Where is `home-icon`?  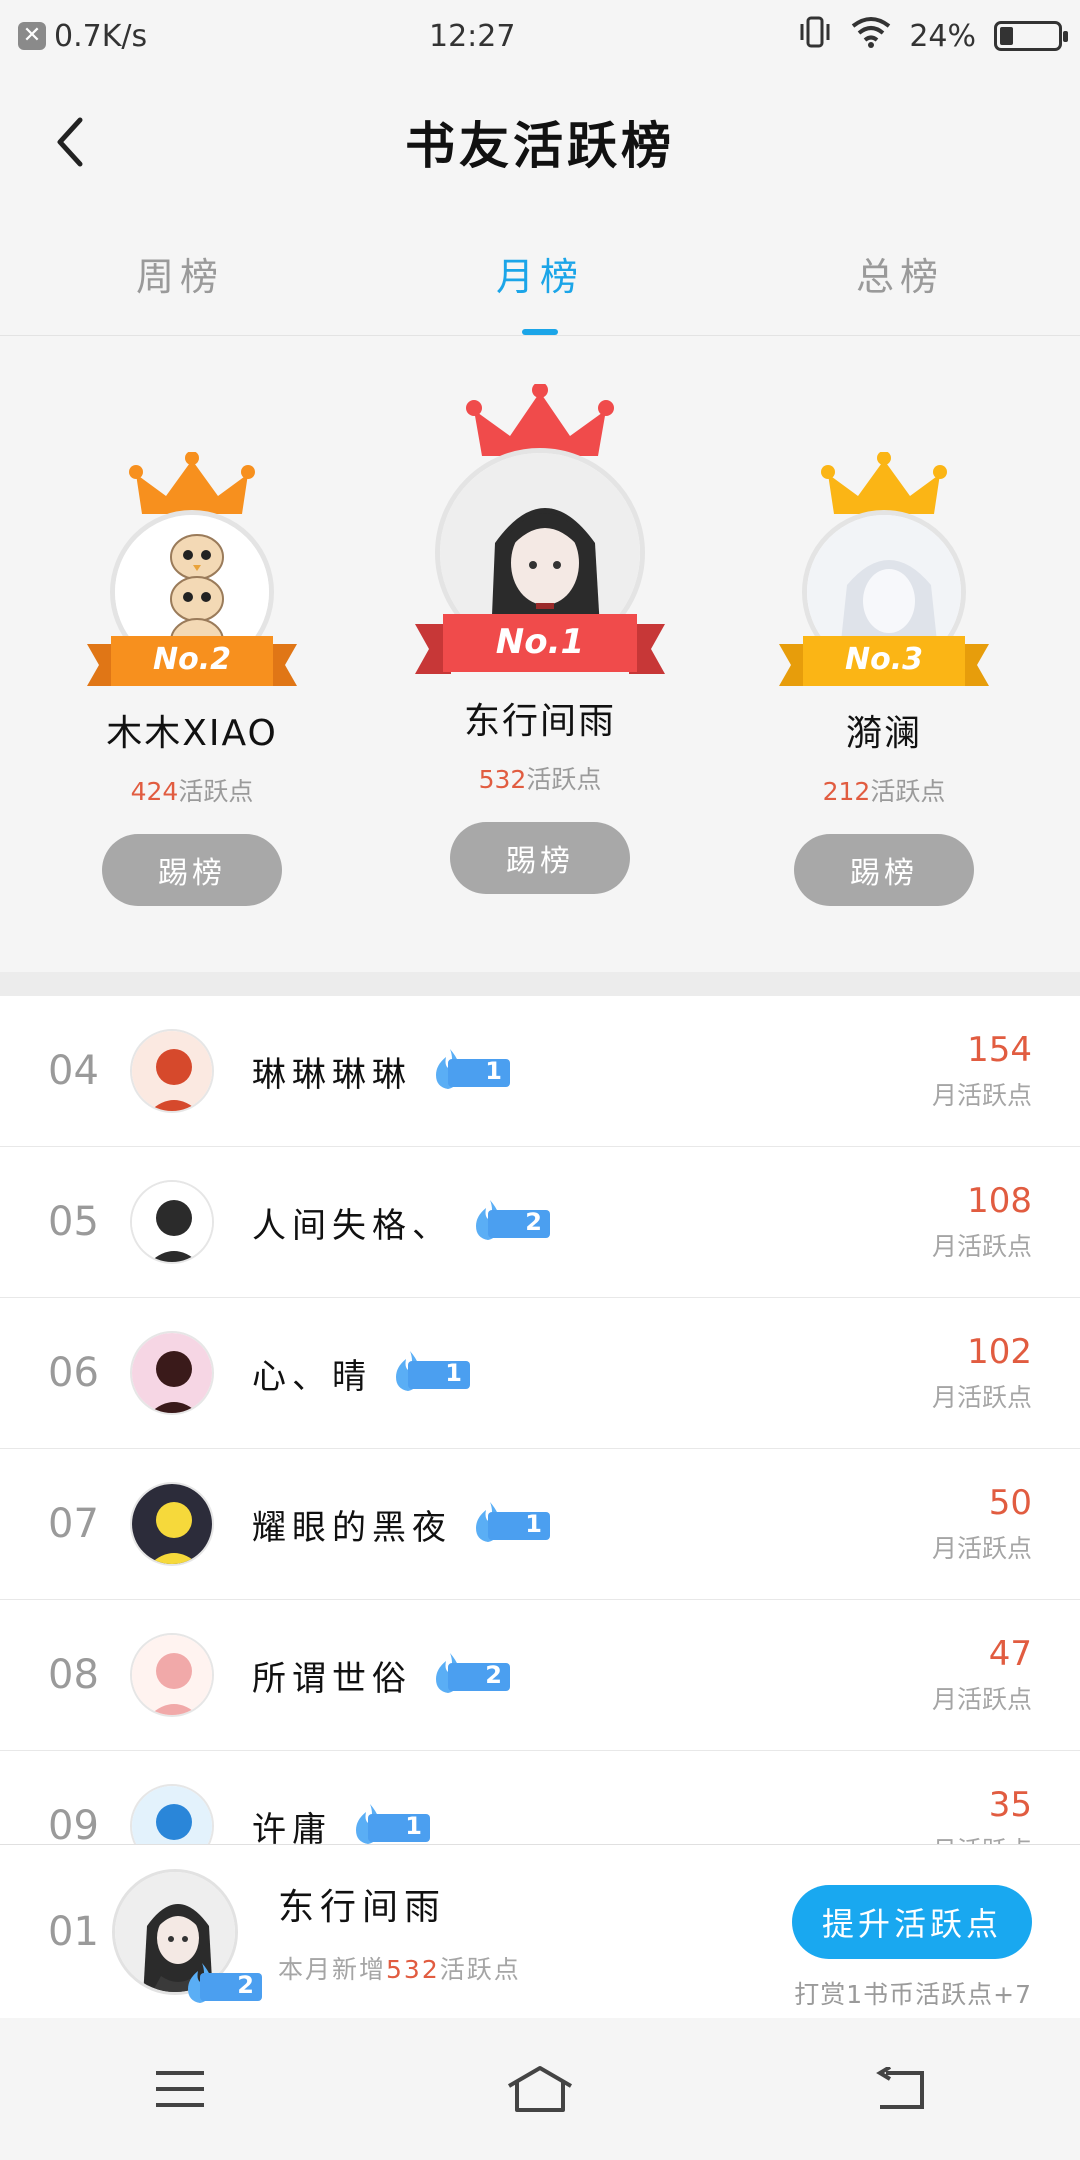 home-icon is located at coordinates (540, 2089).